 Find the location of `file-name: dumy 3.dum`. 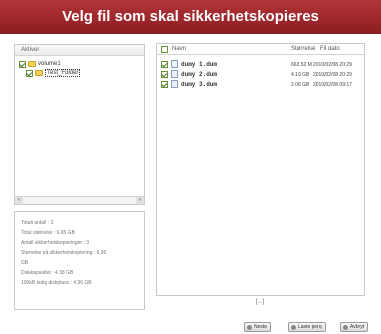

file-name: dumy 3.dum is located at coordinates (199, 84).